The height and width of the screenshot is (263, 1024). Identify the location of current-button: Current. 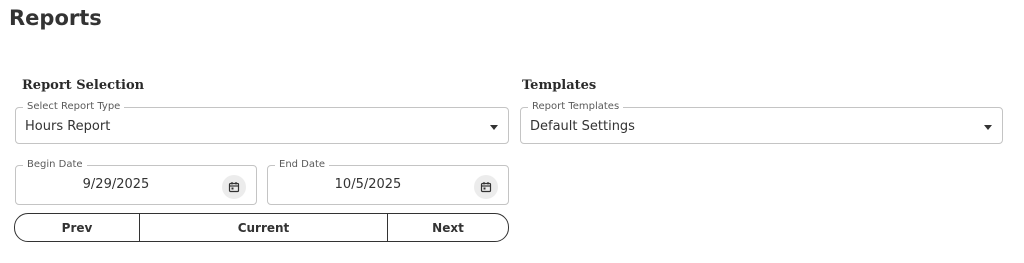
(263, 227).